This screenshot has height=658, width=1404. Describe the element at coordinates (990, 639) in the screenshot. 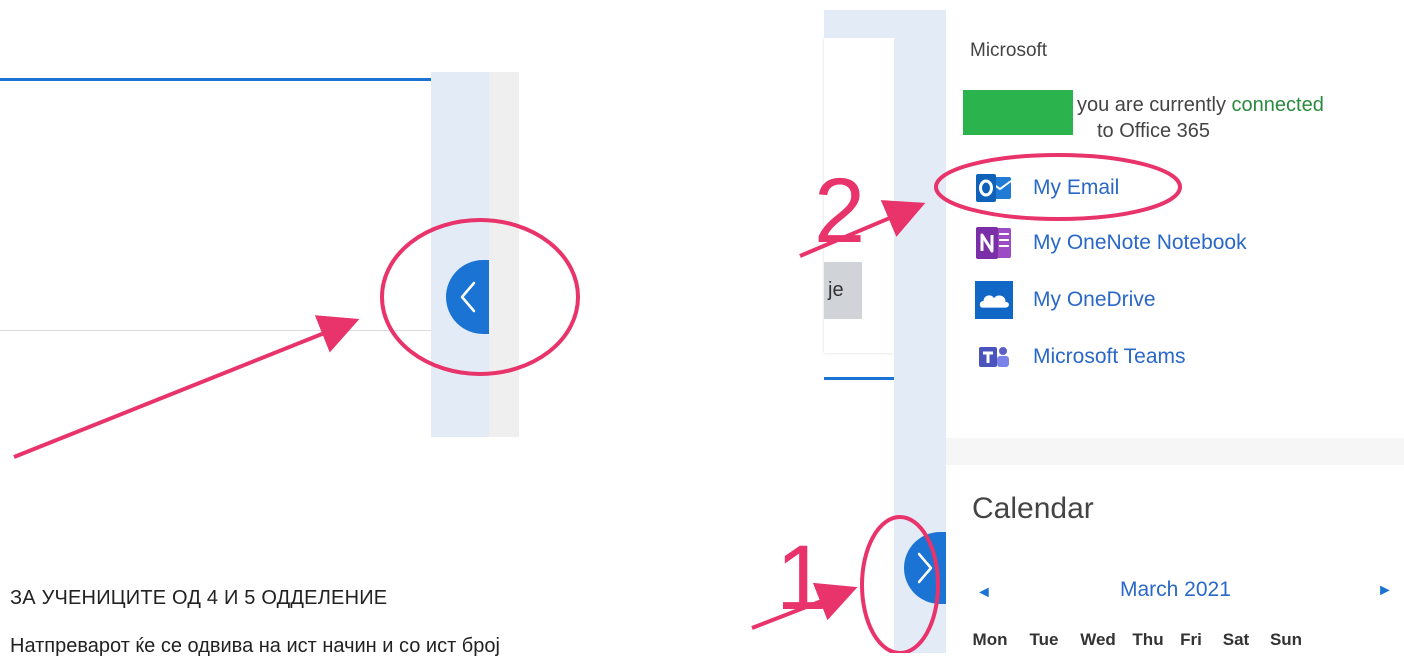

I see `weekday-label: Mon` at that location.